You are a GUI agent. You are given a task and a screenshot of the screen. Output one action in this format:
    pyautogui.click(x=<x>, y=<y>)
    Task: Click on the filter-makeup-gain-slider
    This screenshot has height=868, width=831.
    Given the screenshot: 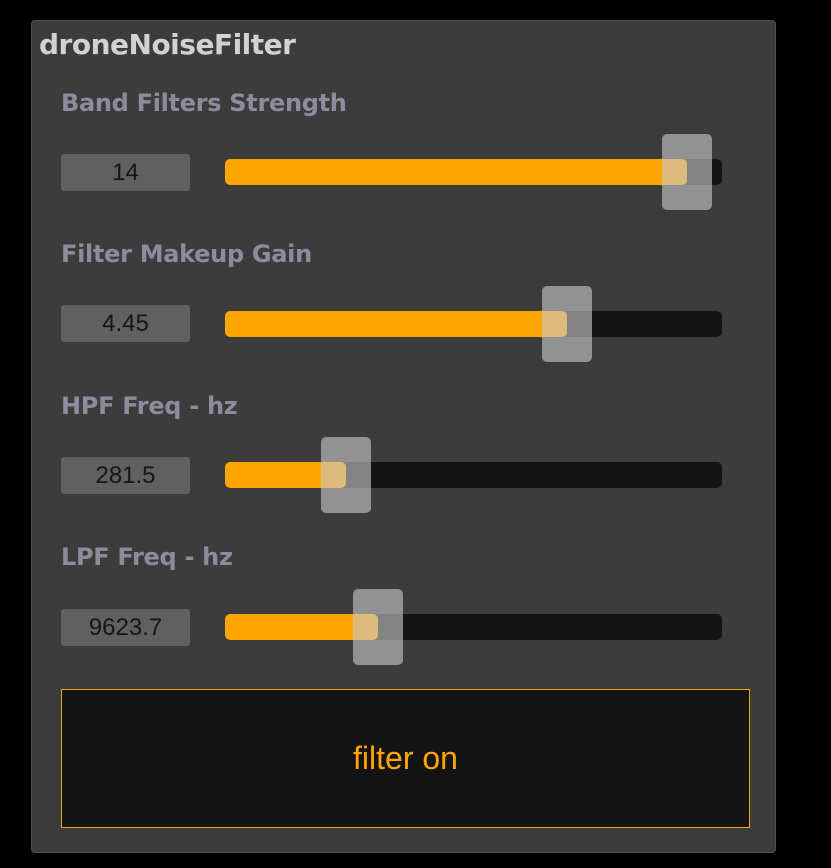 What is the action you would take?
    pyautogui.click(x=473, y=324)
    